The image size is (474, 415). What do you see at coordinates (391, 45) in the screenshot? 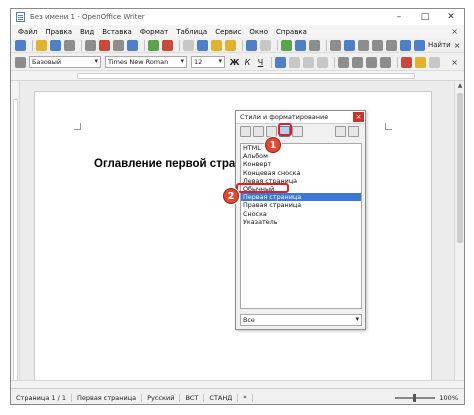
I see `nonprinting-characters-icon` at bounding box center [391, 45].